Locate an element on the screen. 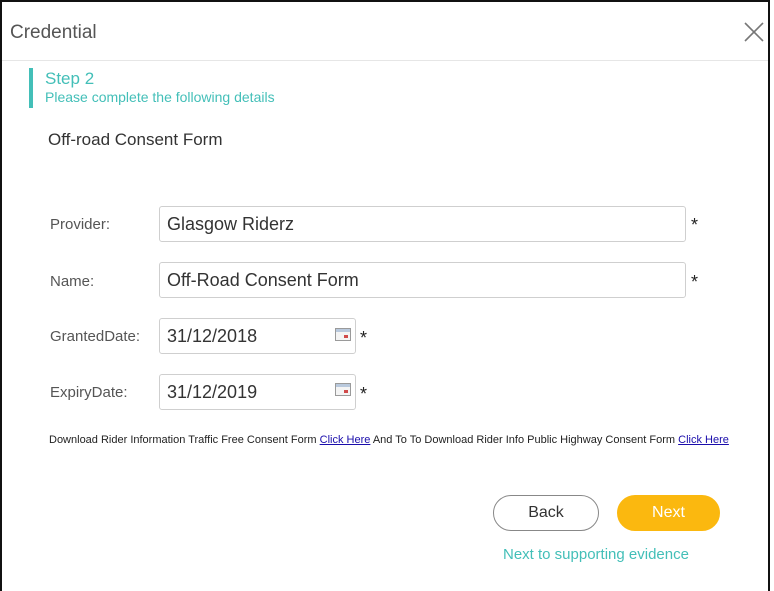  granted-date-calendar-icon is located at coordinates (343, 334).